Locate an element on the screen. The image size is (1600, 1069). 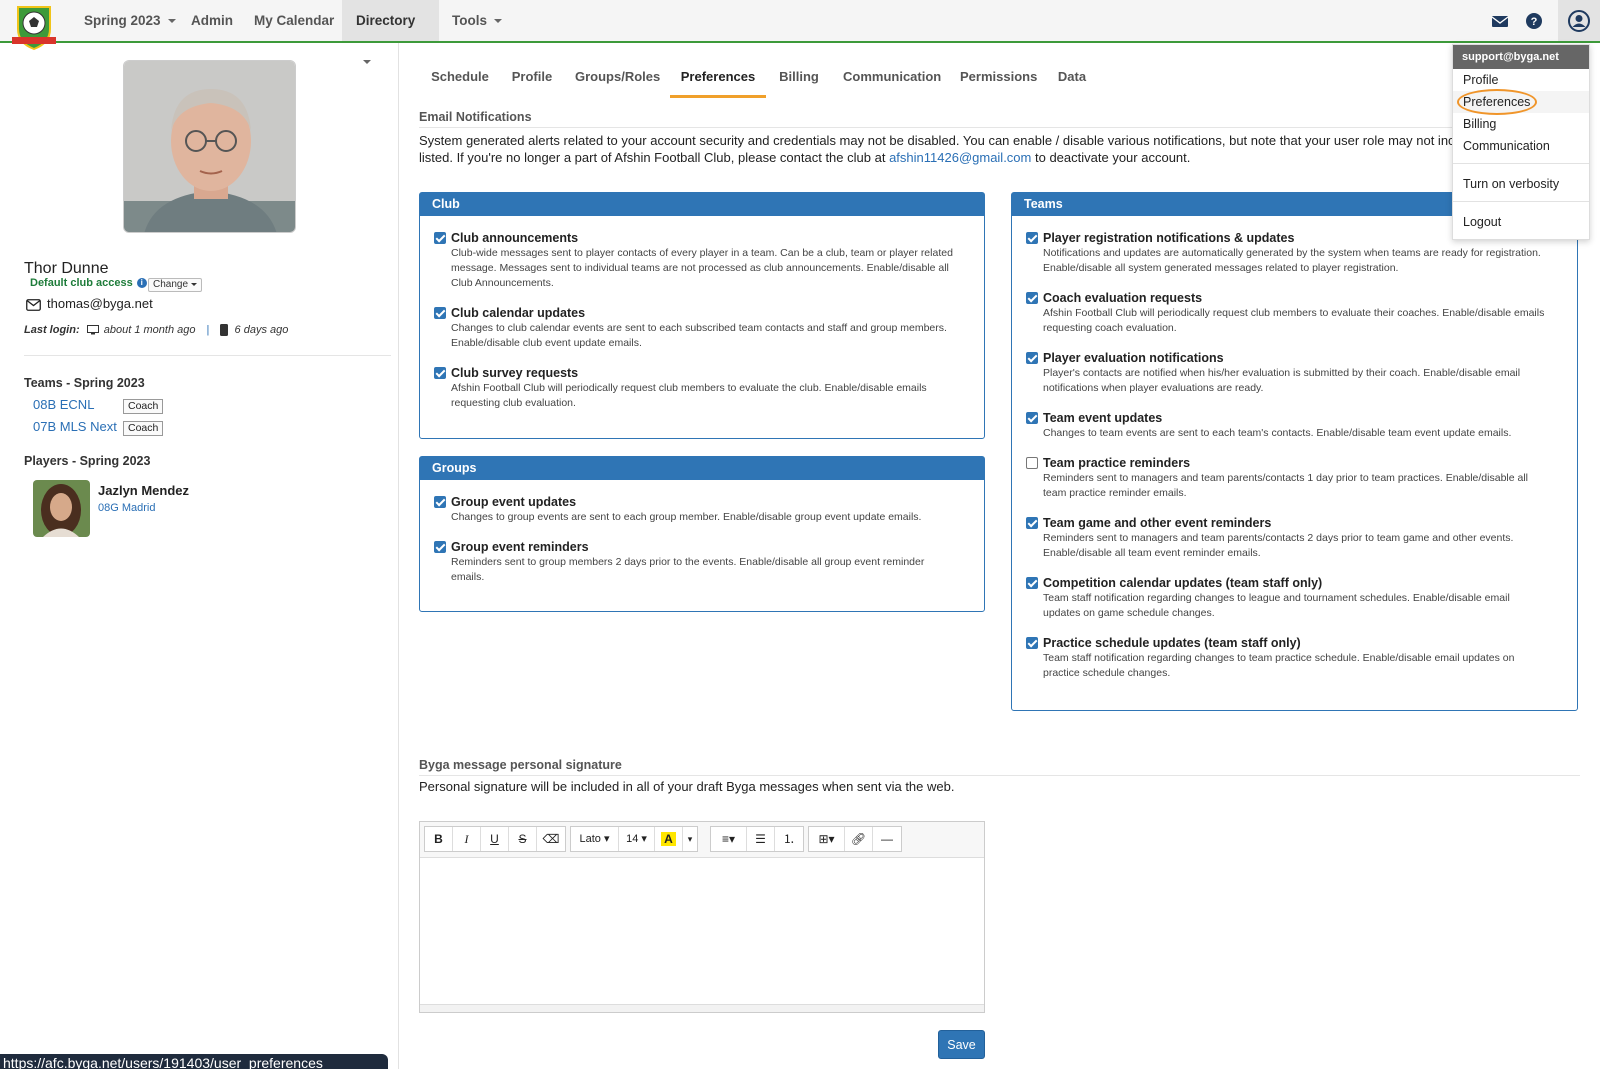
editor-toolbar: B I U S ⌫ Lato ▾ 14 ▾ A ▾ ≡▾ ☰ ⒈ ⊞▾ 🔗︎ — is located at coordinates (702, 840).